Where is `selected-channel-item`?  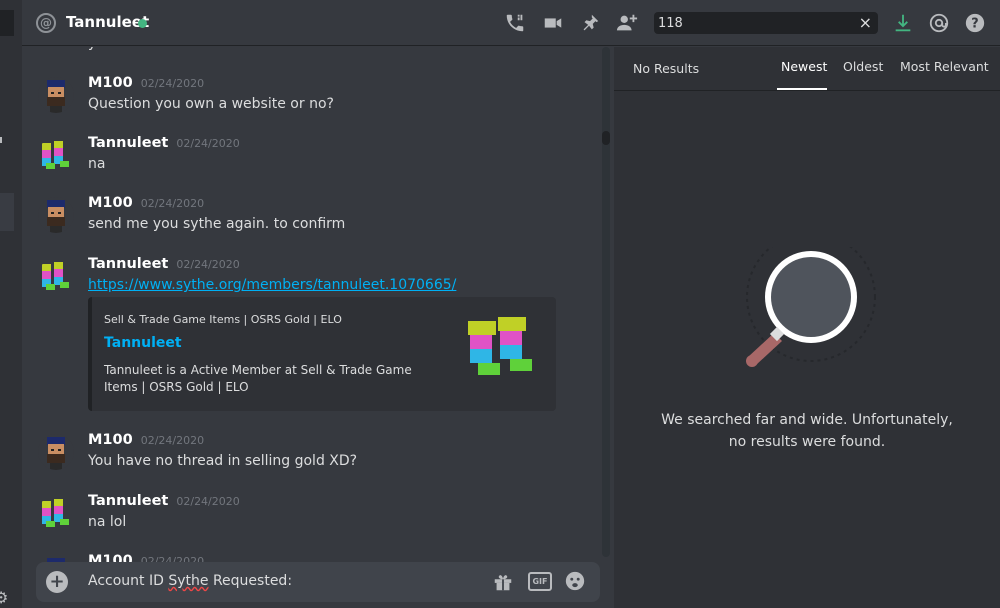 selected-channel-item is located at coordinates (7, 212).